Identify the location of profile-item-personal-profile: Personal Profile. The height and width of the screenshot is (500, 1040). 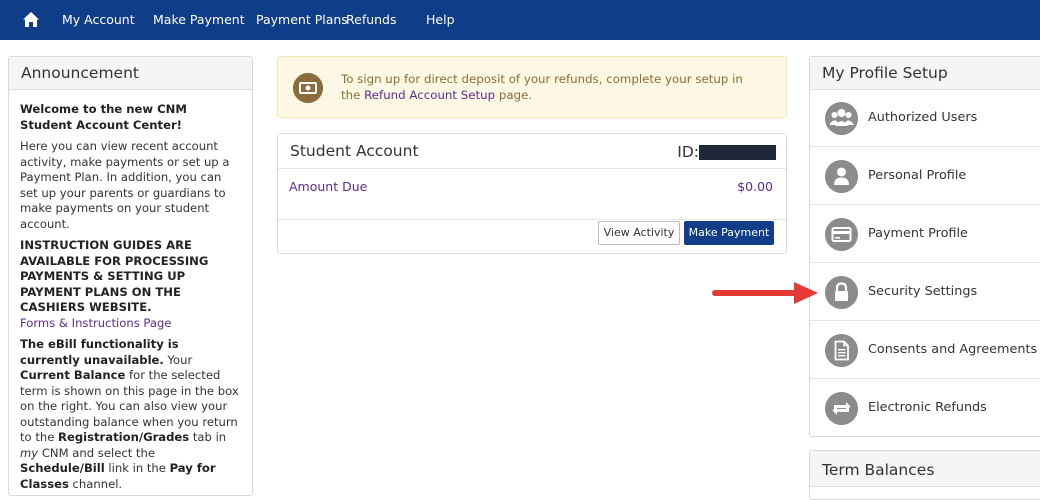
(925, 176).